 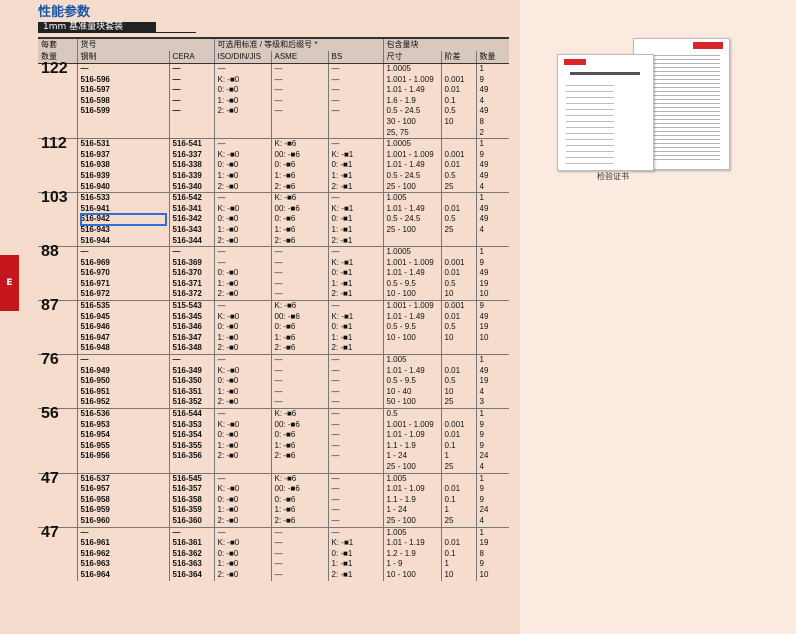 I want to click on steel-code: 516-951, so click(x=123, y=392).